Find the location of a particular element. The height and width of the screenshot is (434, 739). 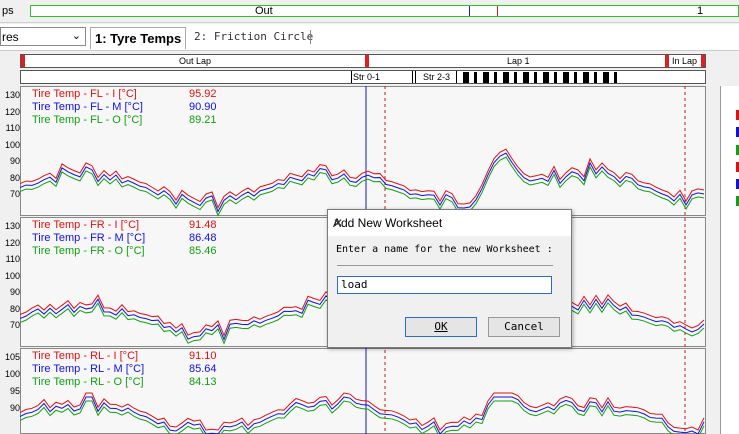

tab-tyre-temps: 1: Tyre Temps is located at coordinates (138, 38).